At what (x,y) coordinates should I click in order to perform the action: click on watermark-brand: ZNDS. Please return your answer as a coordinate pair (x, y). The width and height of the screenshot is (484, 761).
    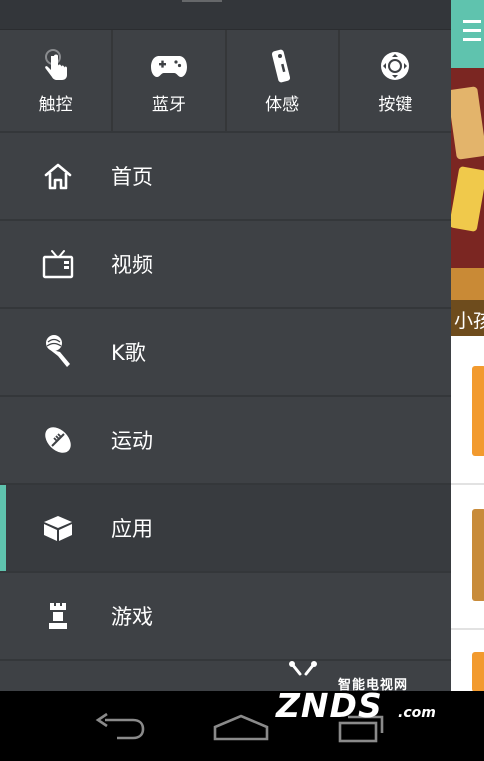
    Looking at the image, I should click on (329, 705).